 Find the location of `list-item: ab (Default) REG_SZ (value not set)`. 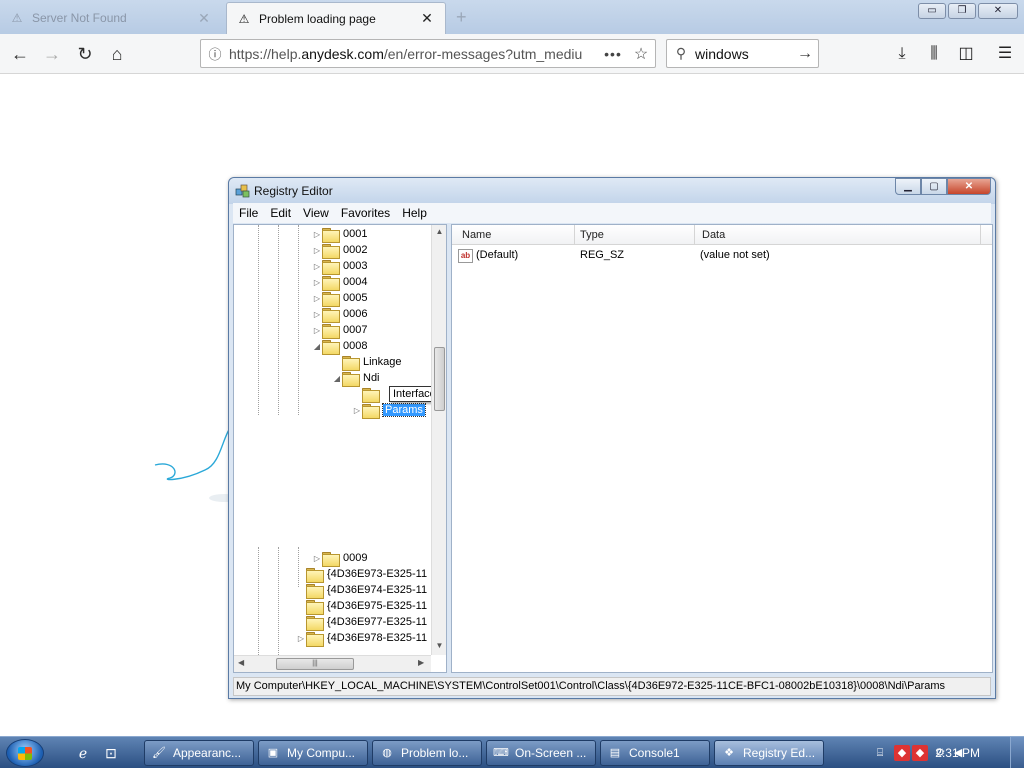

list-item: ab (Default) REG_SZ (value not set) is located at coordinates (722, 256).